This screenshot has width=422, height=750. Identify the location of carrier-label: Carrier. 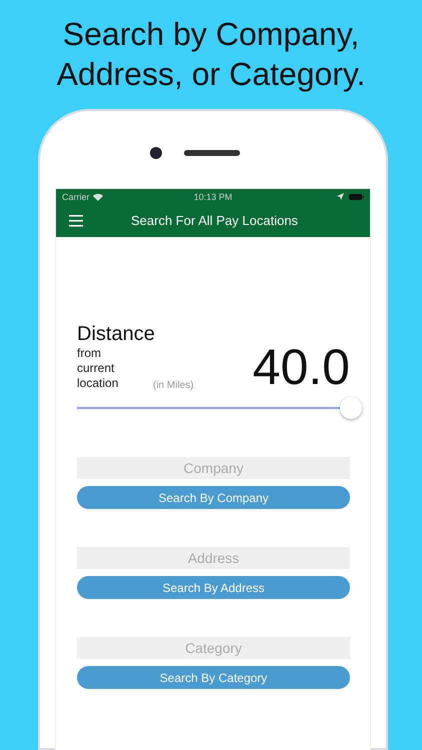
(76, 197).